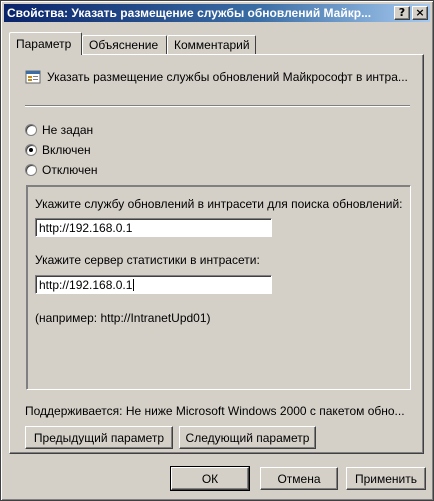  What do you see at coordinates (70, 170) in the screenshot?
I see `radio-label: Отключен` at bounding box center [70, 170].